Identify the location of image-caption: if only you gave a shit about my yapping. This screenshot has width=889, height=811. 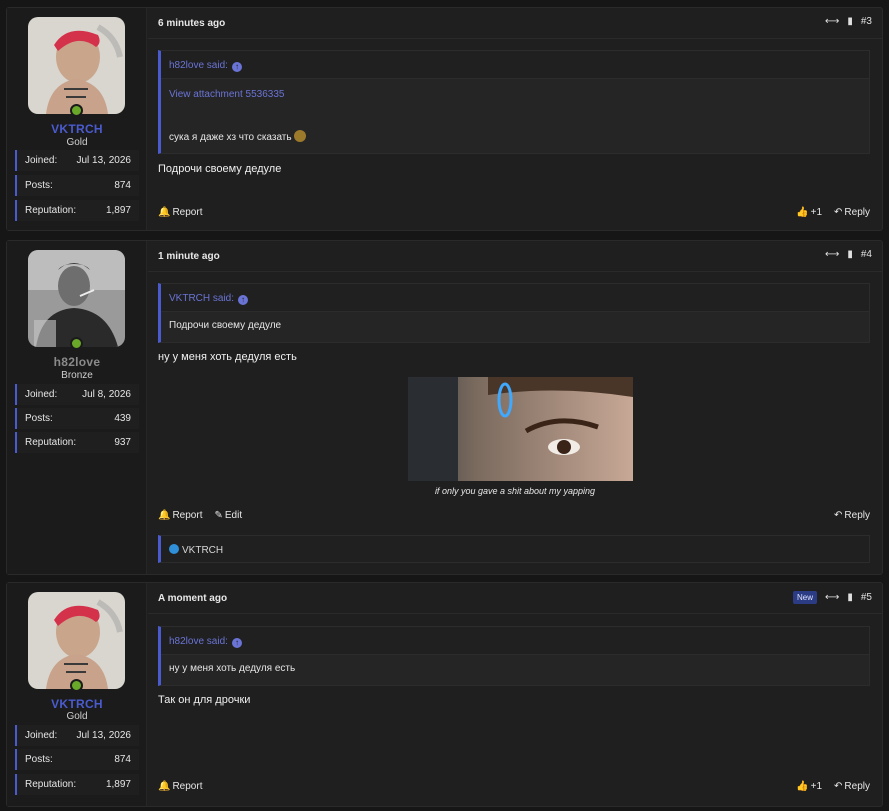
(515, 491).